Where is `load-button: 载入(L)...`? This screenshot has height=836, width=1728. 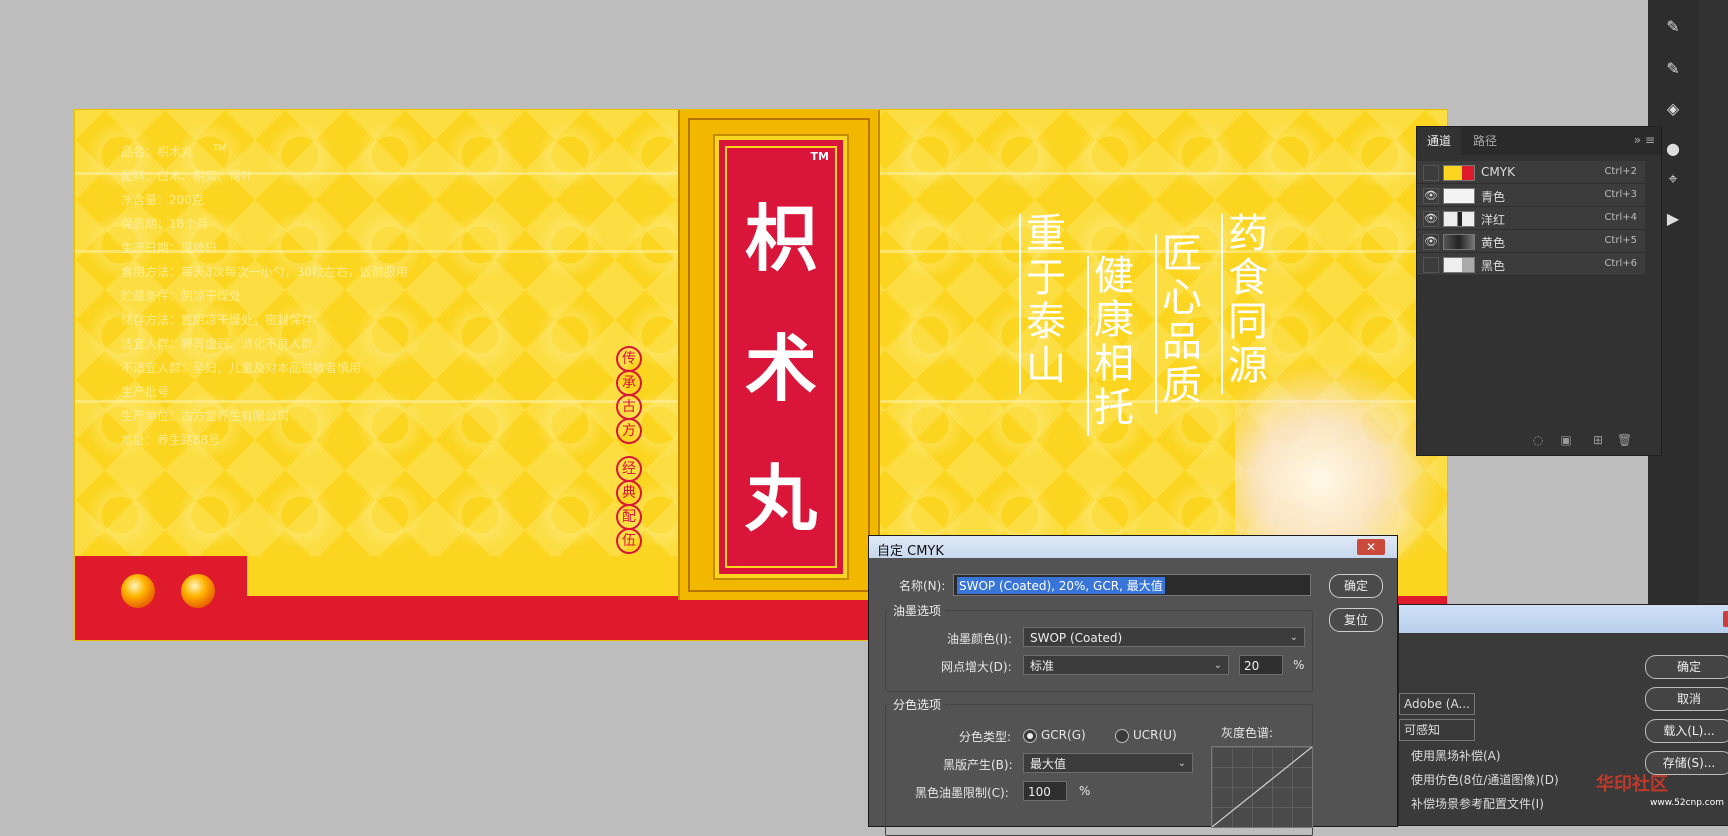
load-button: 载入(L)... is located at coordinates (1686, 731).